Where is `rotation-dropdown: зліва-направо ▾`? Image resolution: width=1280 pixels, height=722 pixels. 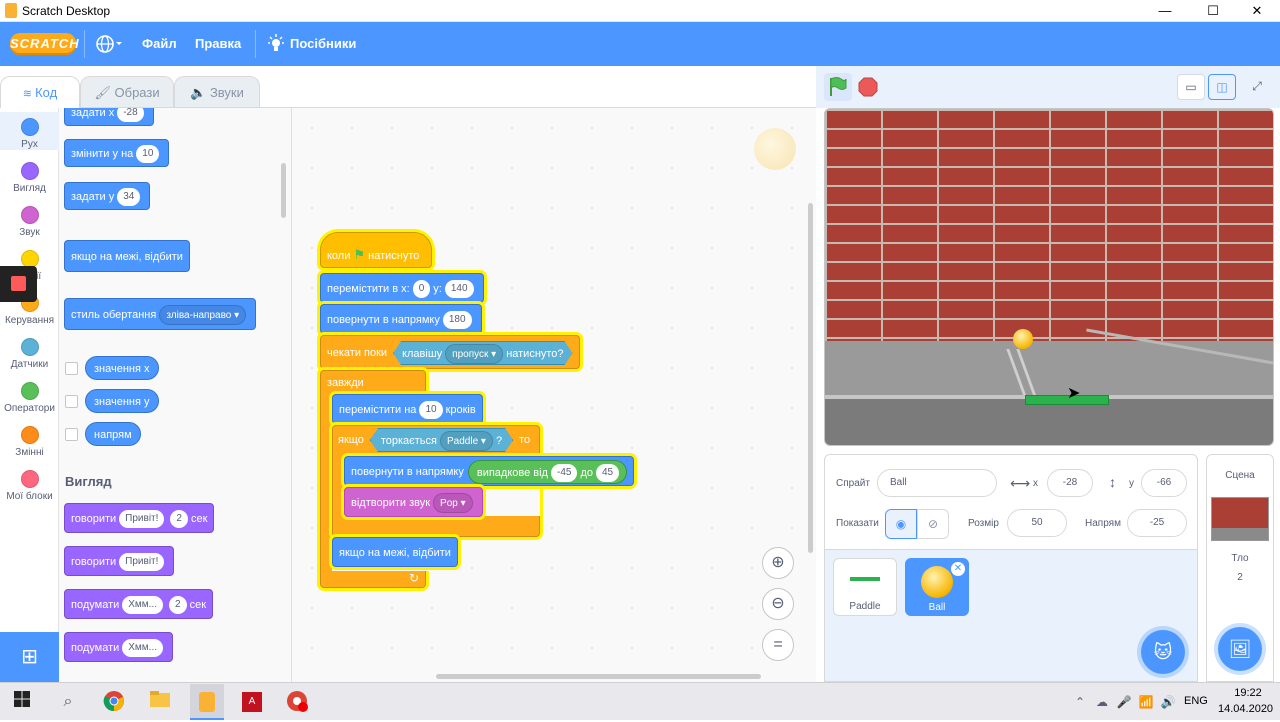 rotation-dropdown: зліва-направо ▾ is located at coordinates (203, 315).